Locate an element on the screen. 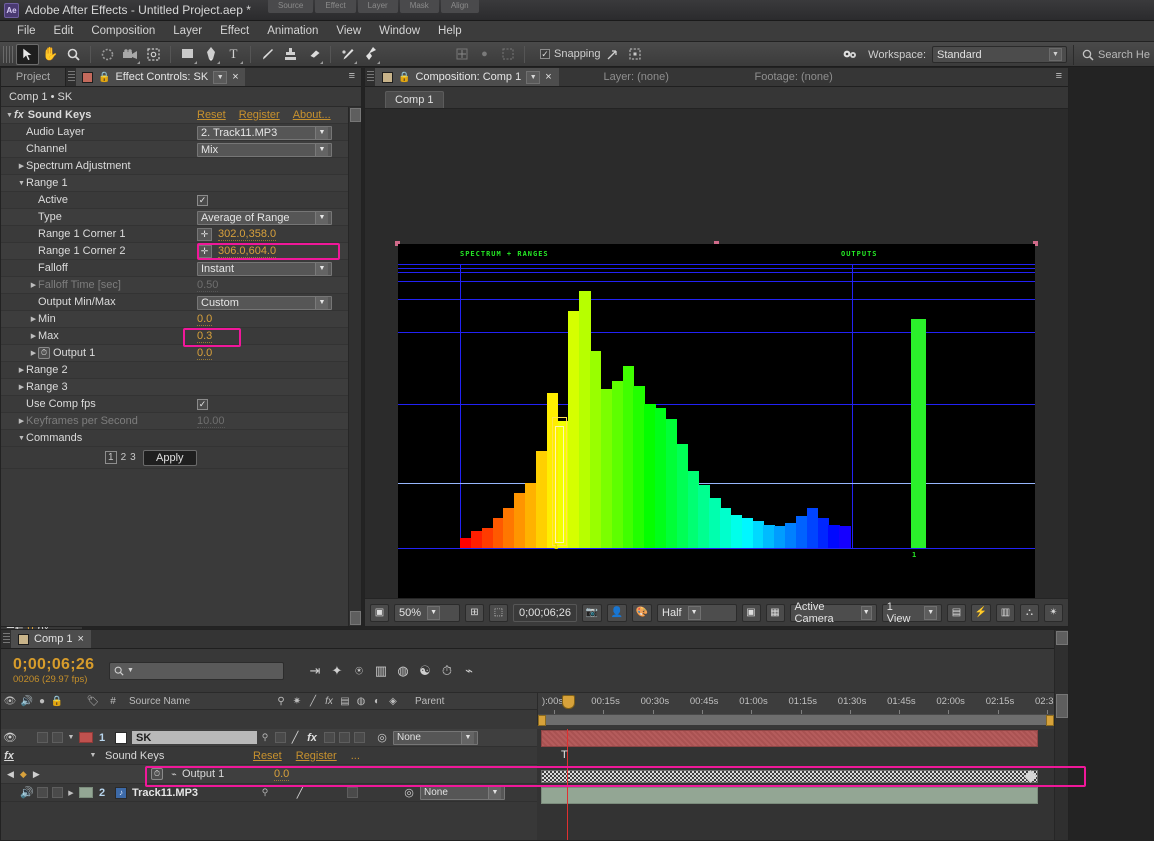 The height and width of the screenshot is (841, 1154). snap-arrow-icon is located at coordinates (612, 54).